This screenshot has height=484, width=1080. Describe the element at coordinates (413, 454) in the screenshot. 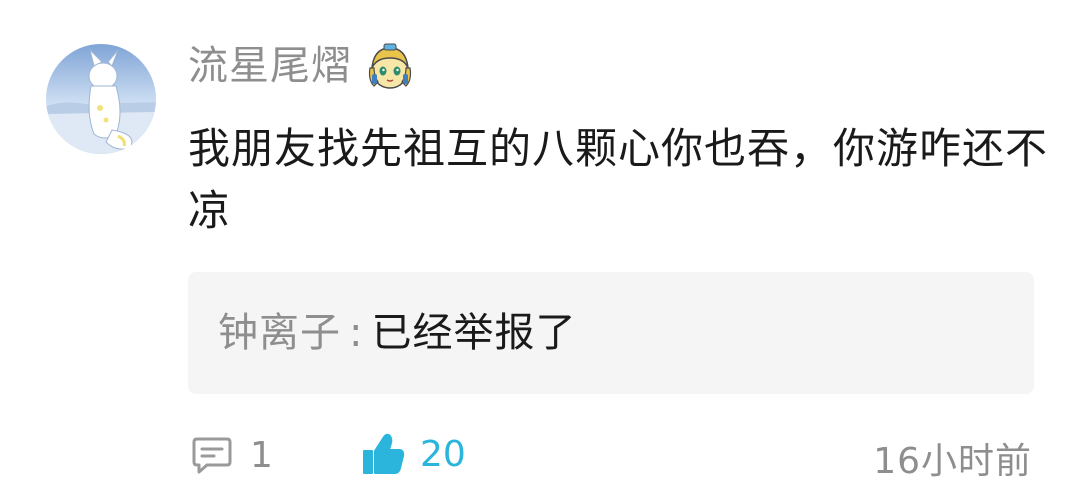

I see `like-button: 20` at that location.